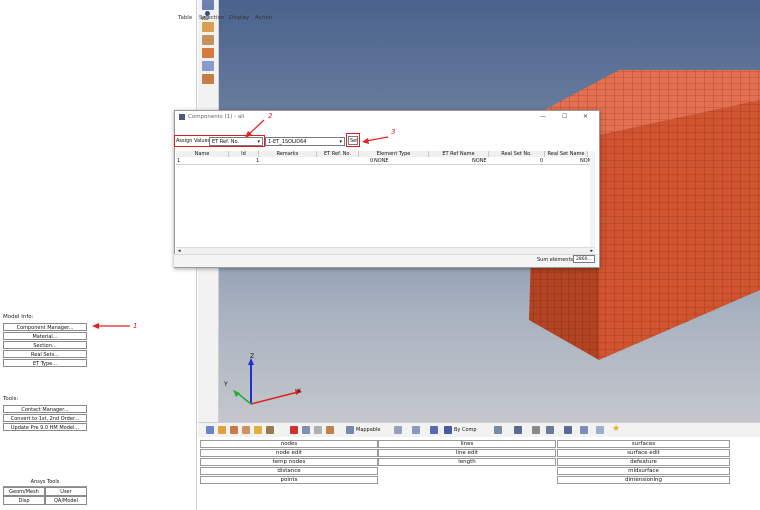  I want to click on mesh-icon, so click(208, 40).